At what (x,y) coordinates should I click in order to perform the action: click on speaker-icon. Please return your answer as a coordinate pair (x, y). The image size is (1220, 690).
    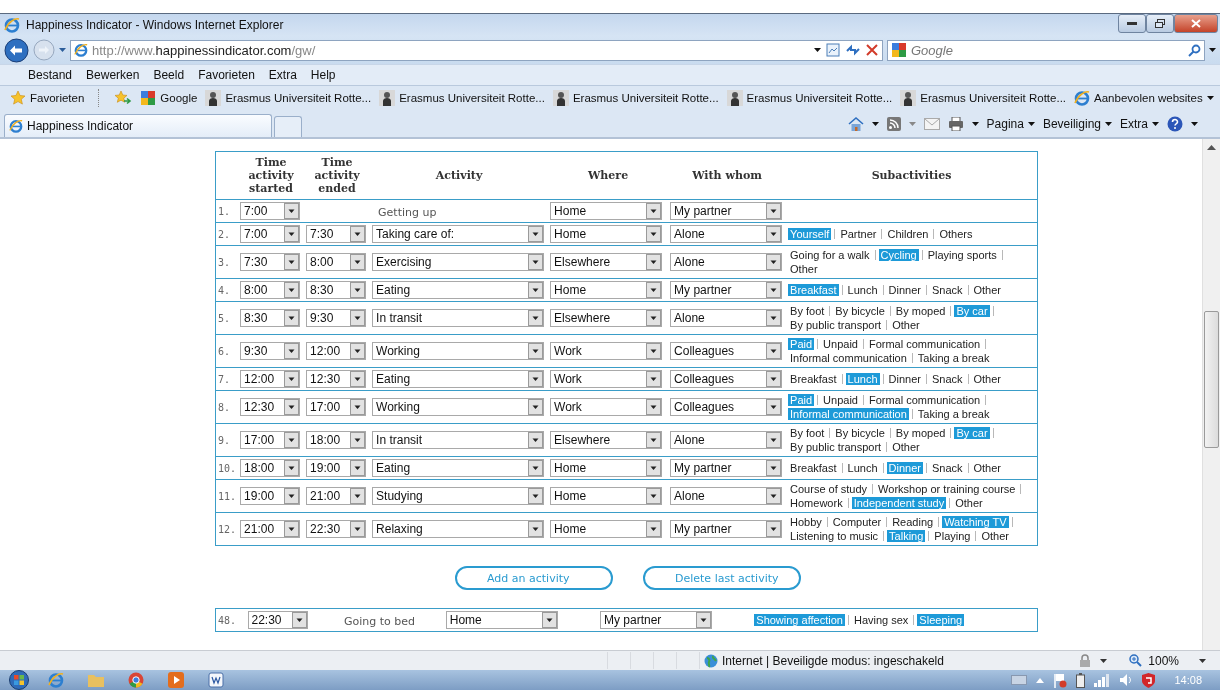
    Looking at the image, I should click on (1126, 680).